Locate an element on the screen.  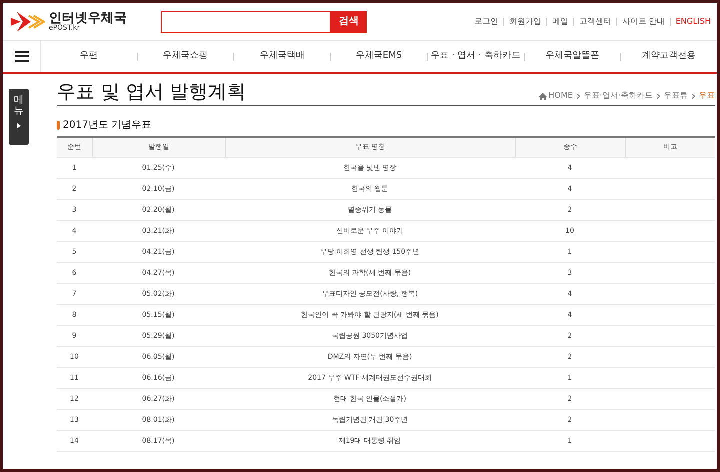
breadcrumb-link: HOME is located at coordinates (560, 96).